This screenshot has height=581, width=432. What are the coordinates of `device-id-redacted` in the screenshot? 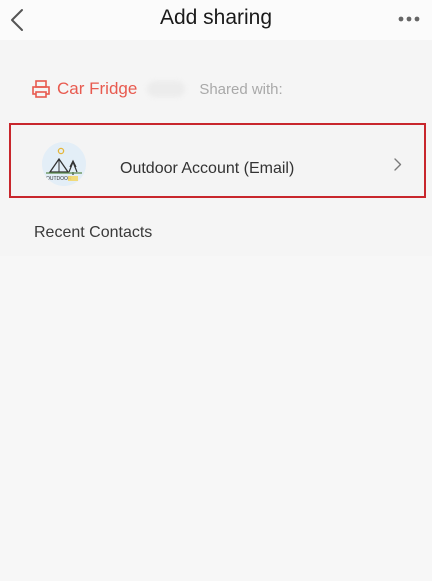 It's located at (166, 89).